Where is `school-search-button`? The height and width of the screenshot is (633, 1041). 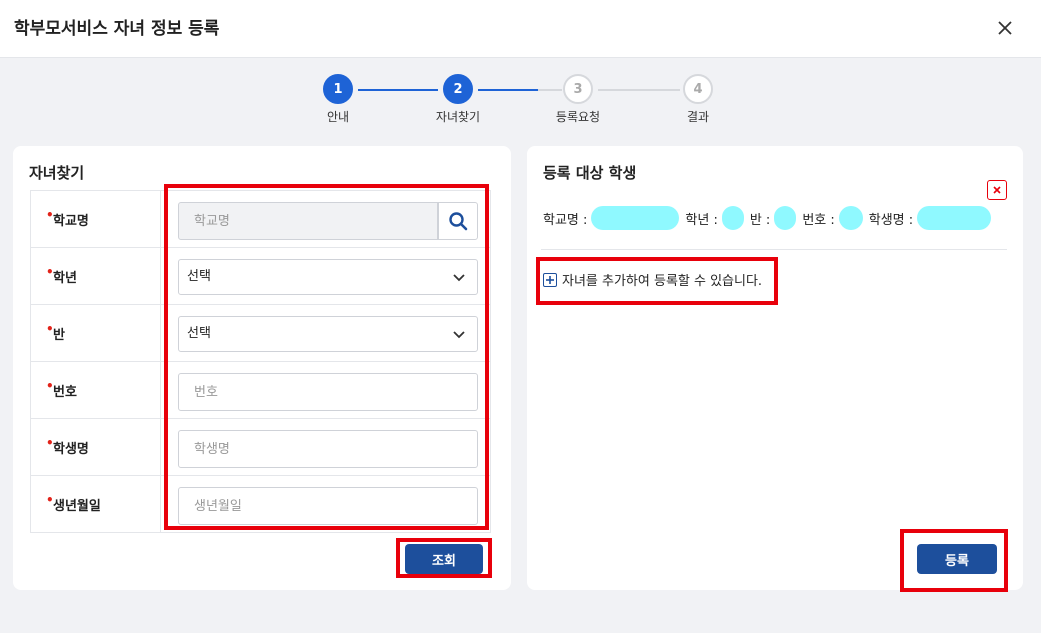
school-search-button is located at coordinates (458, 221).